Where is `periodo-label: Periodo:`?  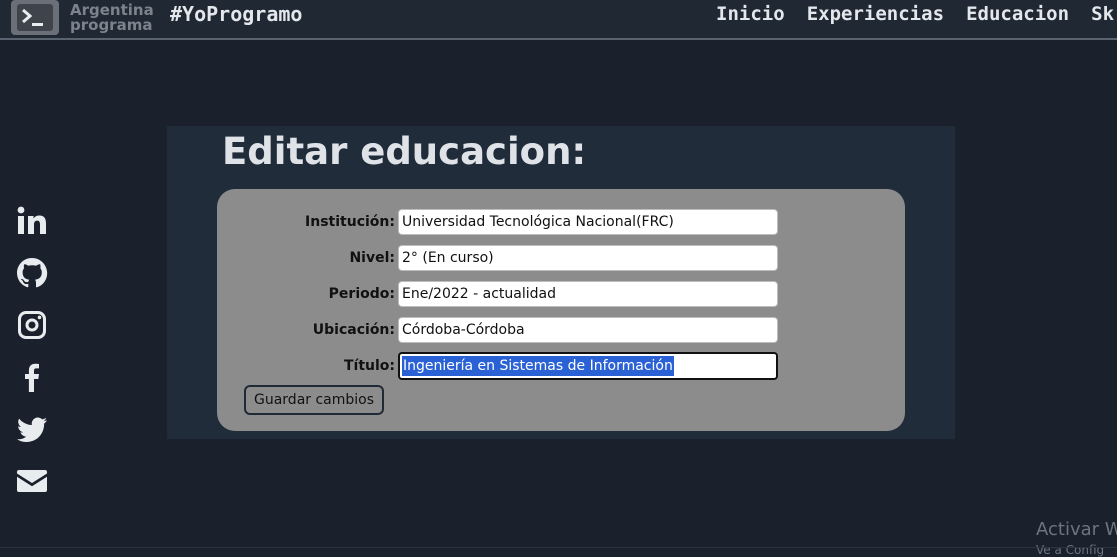
periodo-label: Periodo: is located at coordinates (361, 294).